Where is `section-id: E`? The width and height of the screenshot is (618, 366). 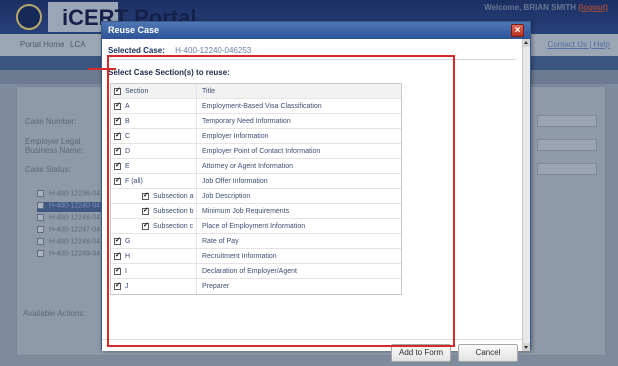 section-id: E is located at coordinates (127, 166).